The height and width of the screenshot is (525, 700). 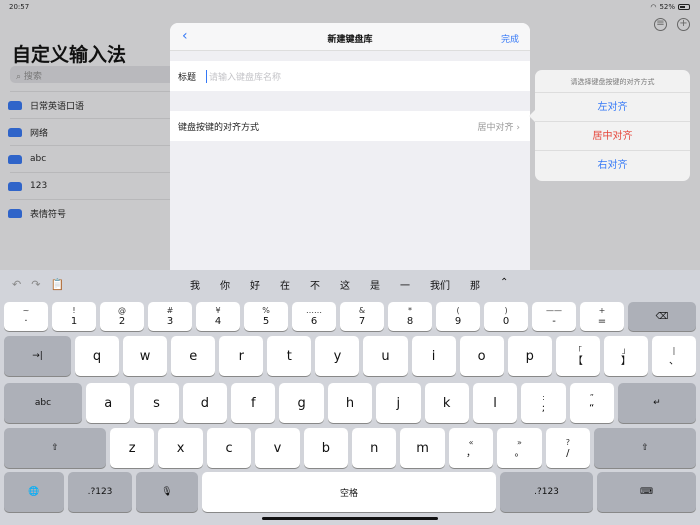 What do you see at coordinates (543, 408) in the screenshot?
I see `key-label: ;` at bounding box center [543, 408].